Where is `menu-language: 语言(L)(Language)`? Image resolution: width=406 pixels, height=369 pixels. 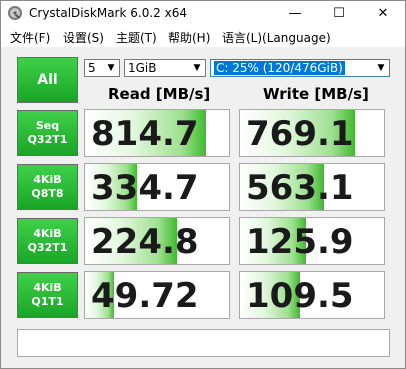
menu-language: 语言(L)(Language) is located at coordinates (276, 37).